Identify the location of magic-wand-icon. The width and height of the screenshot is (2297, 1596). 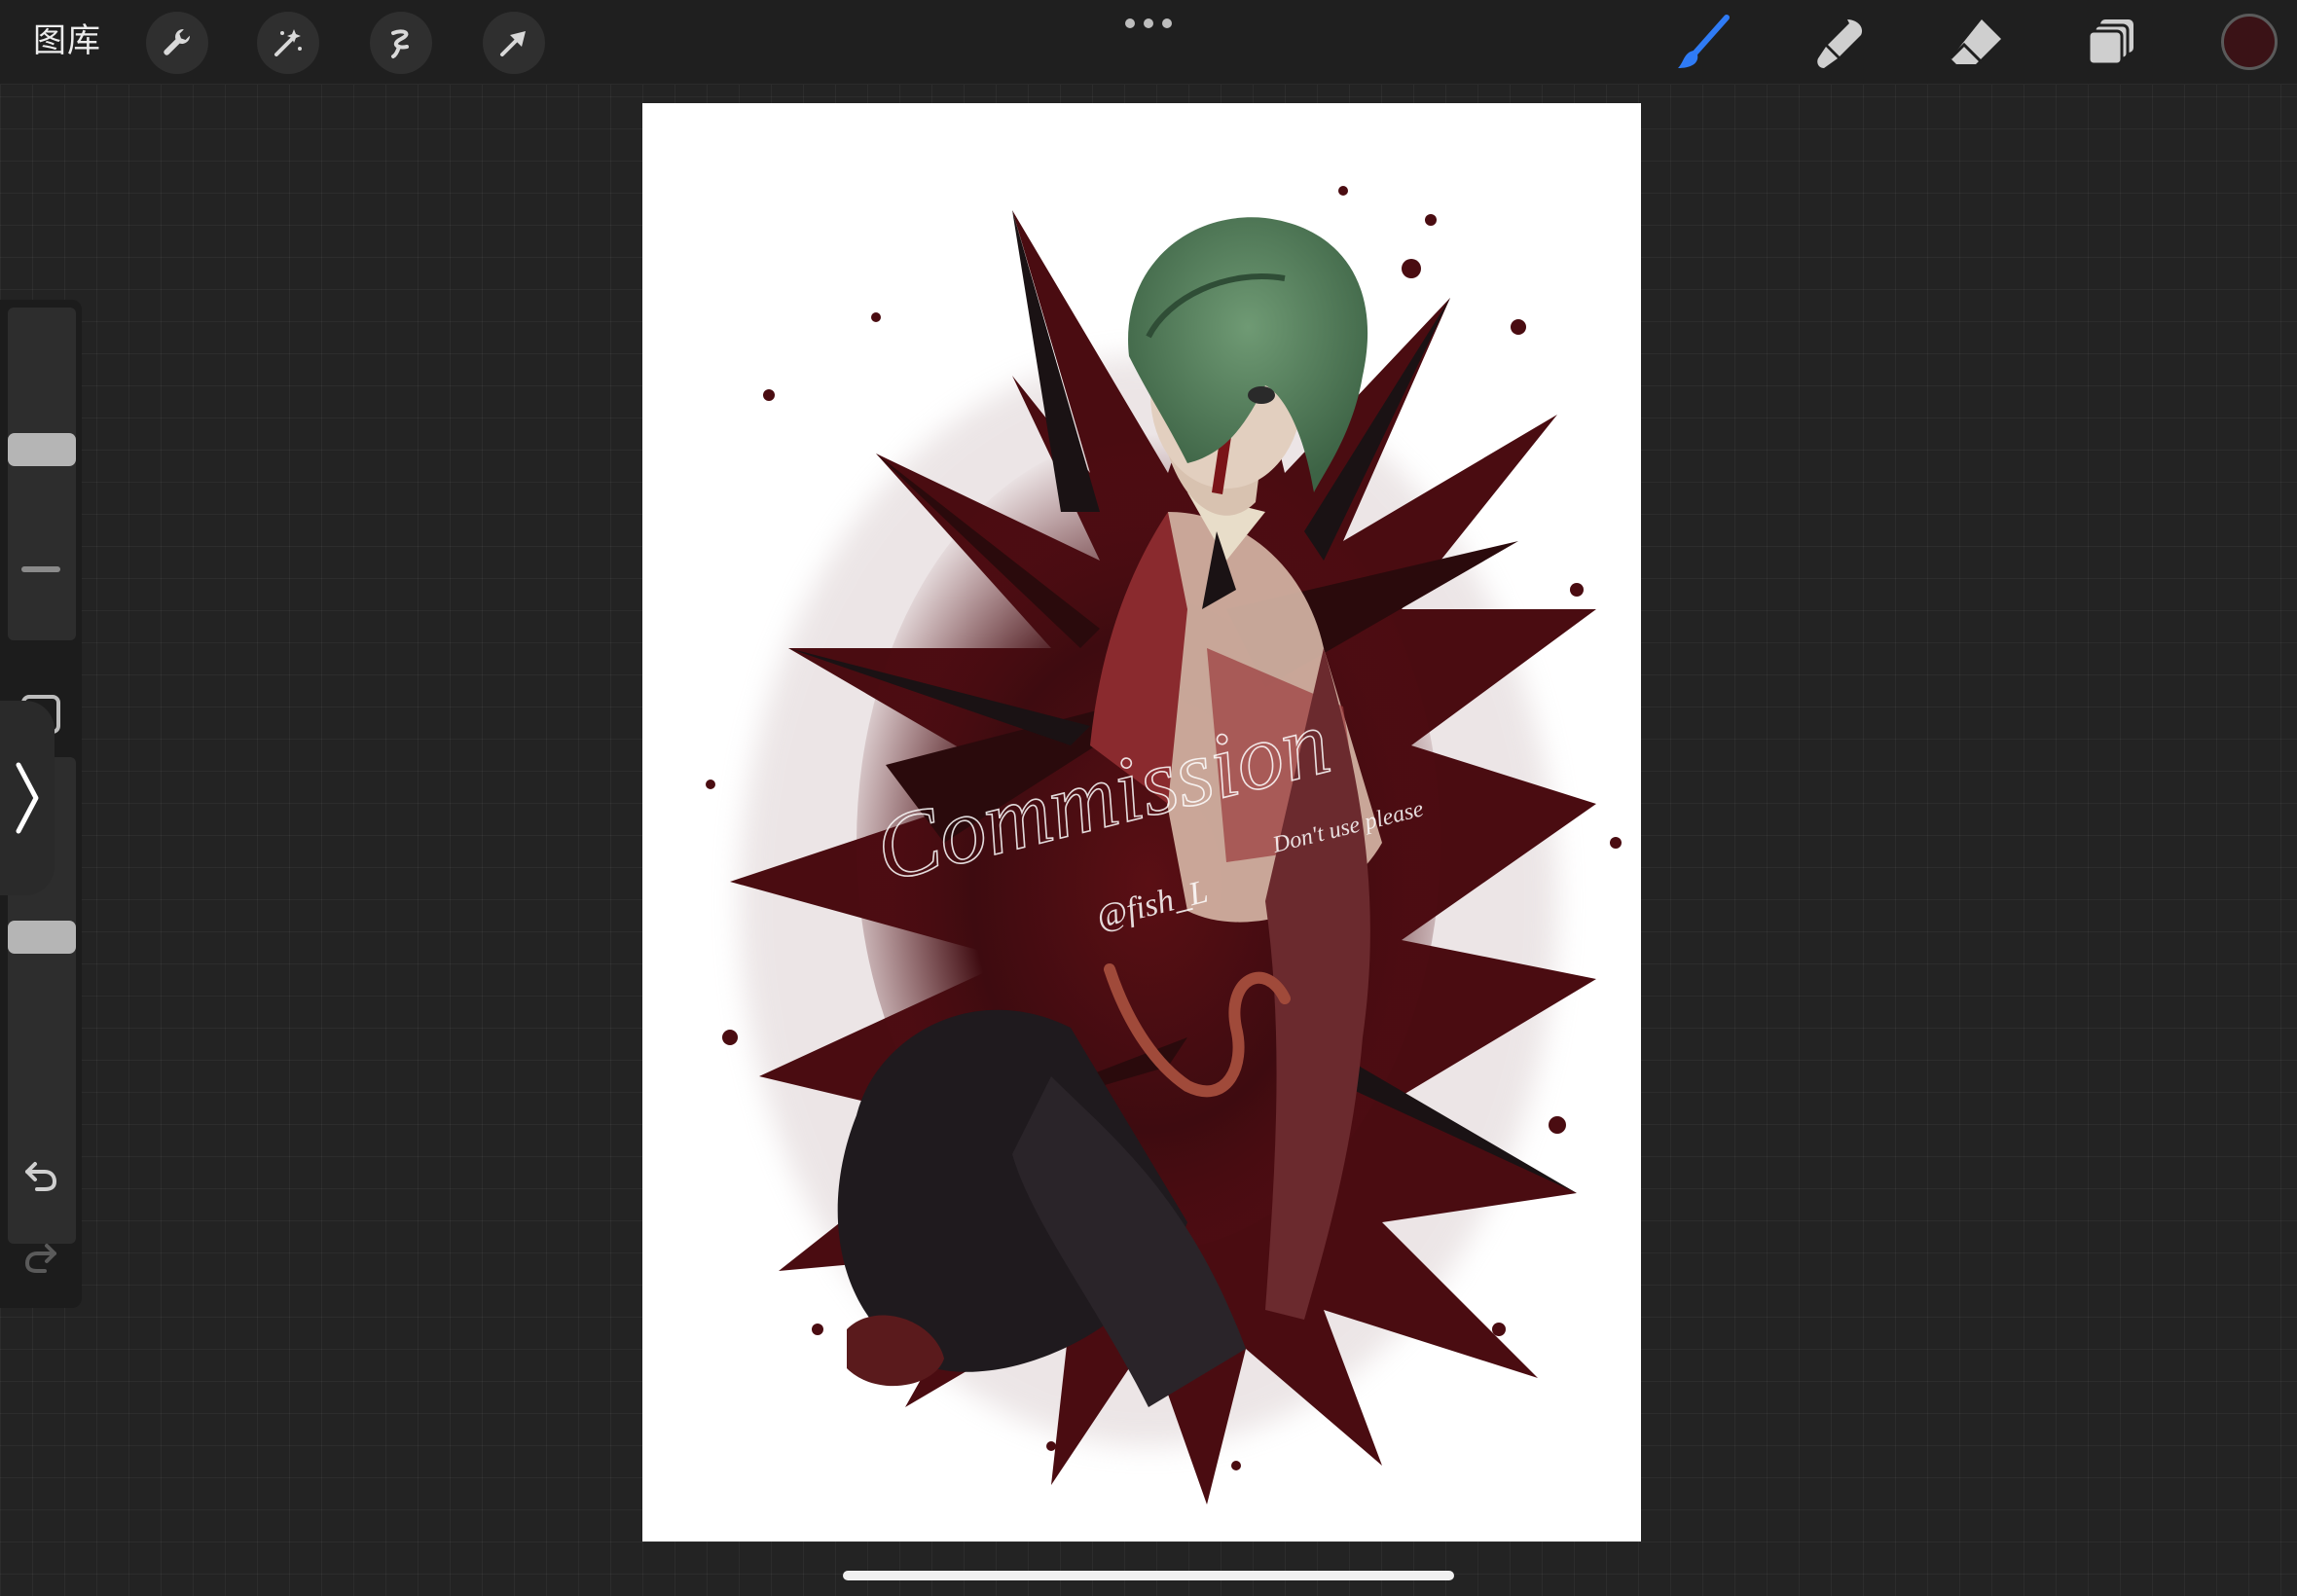
(288, 42).